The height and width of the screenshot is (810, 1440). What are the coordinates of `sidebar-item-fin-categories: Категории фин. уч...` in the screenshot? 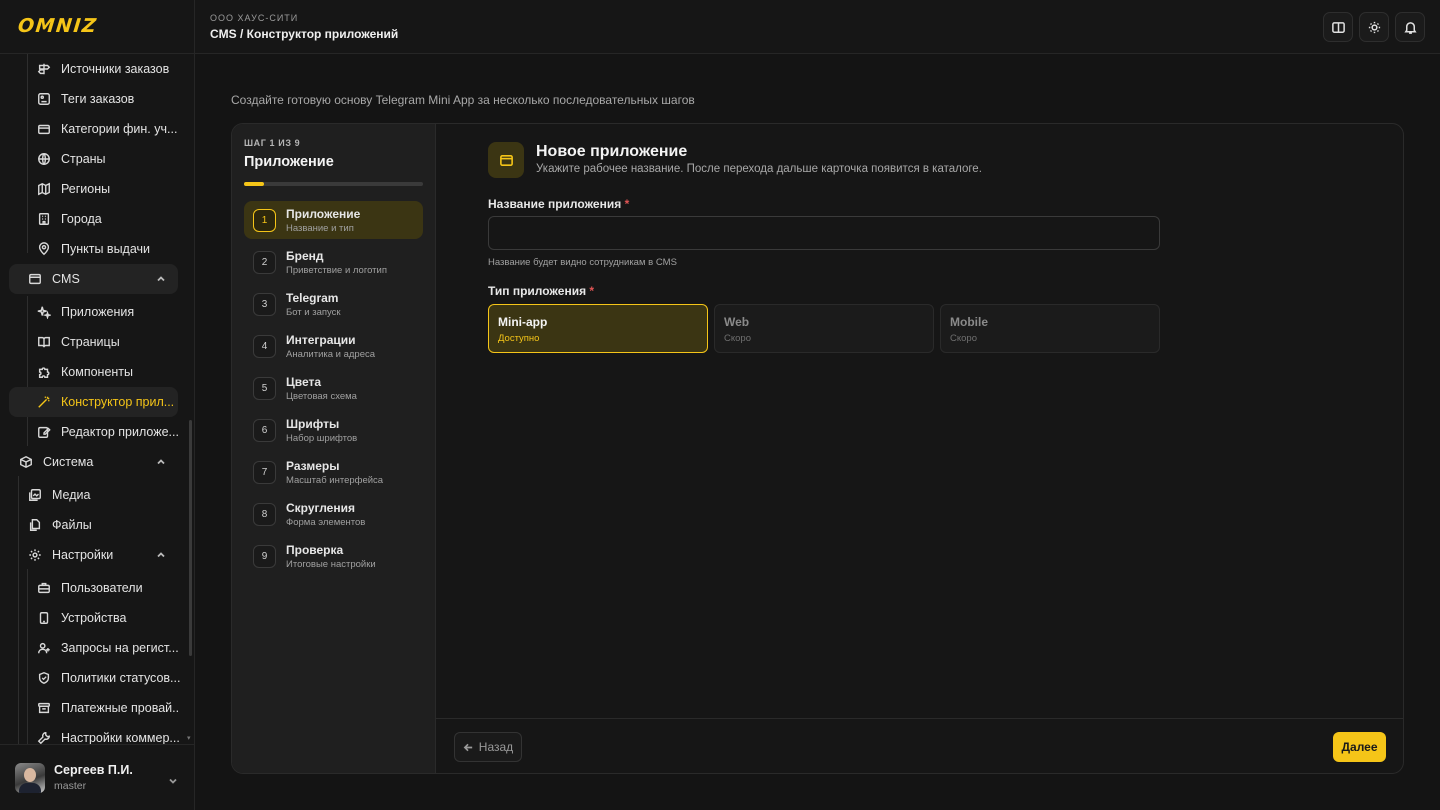 It's located at (104, 129).